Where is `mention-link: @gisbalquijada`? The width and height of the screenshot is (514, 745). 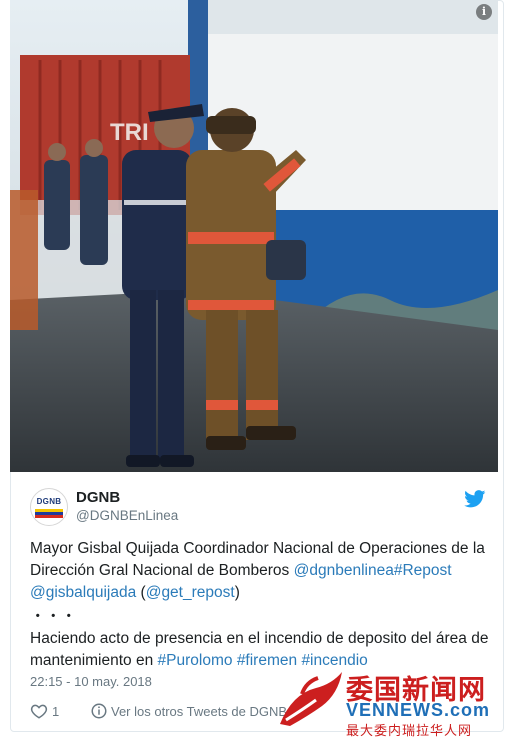
mention-link: @gisbalquijada is located at coordinates (83, 592).